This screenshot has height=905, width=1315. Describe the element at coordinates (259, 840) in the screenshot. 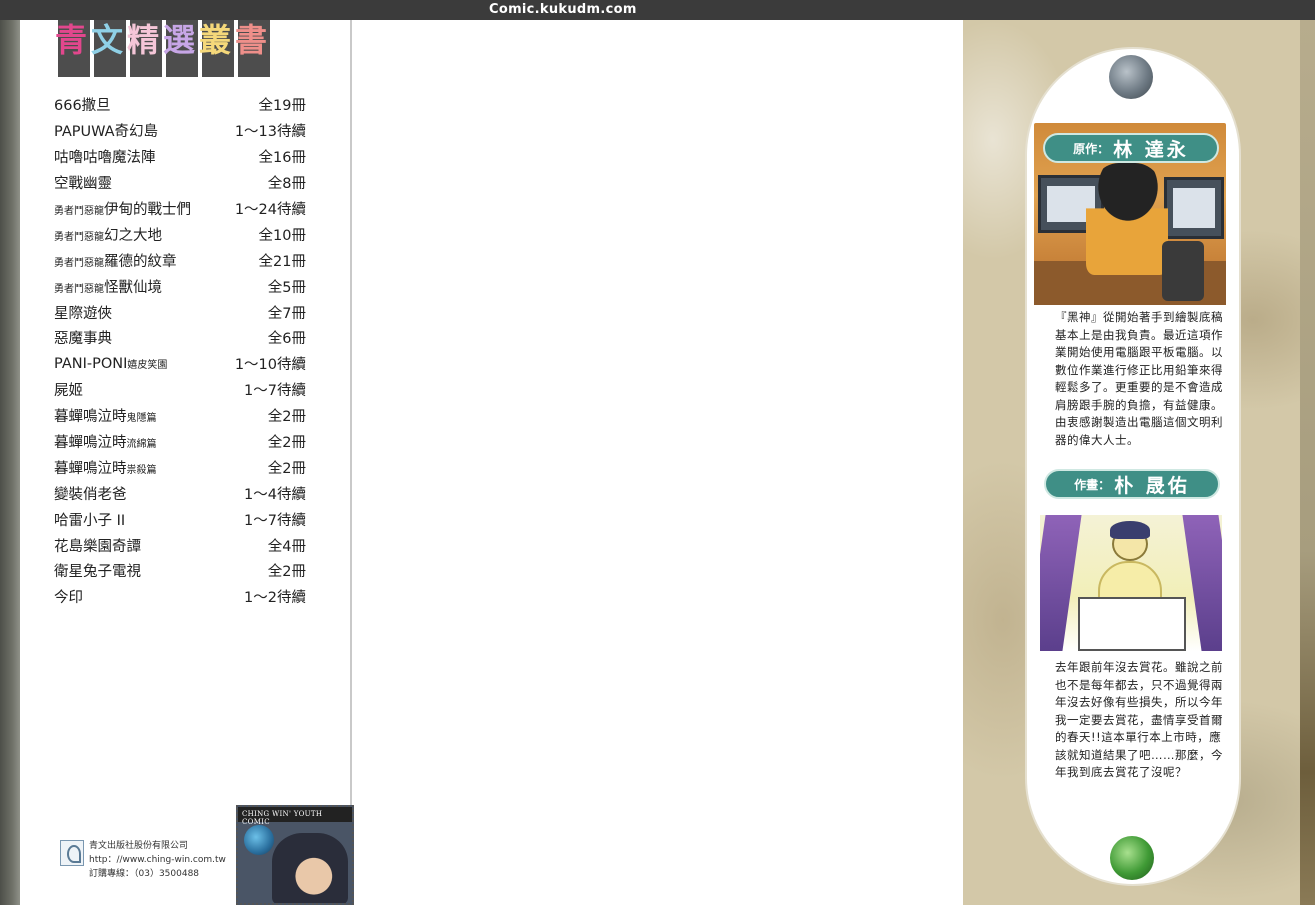

I see `globe-icon` at that location.